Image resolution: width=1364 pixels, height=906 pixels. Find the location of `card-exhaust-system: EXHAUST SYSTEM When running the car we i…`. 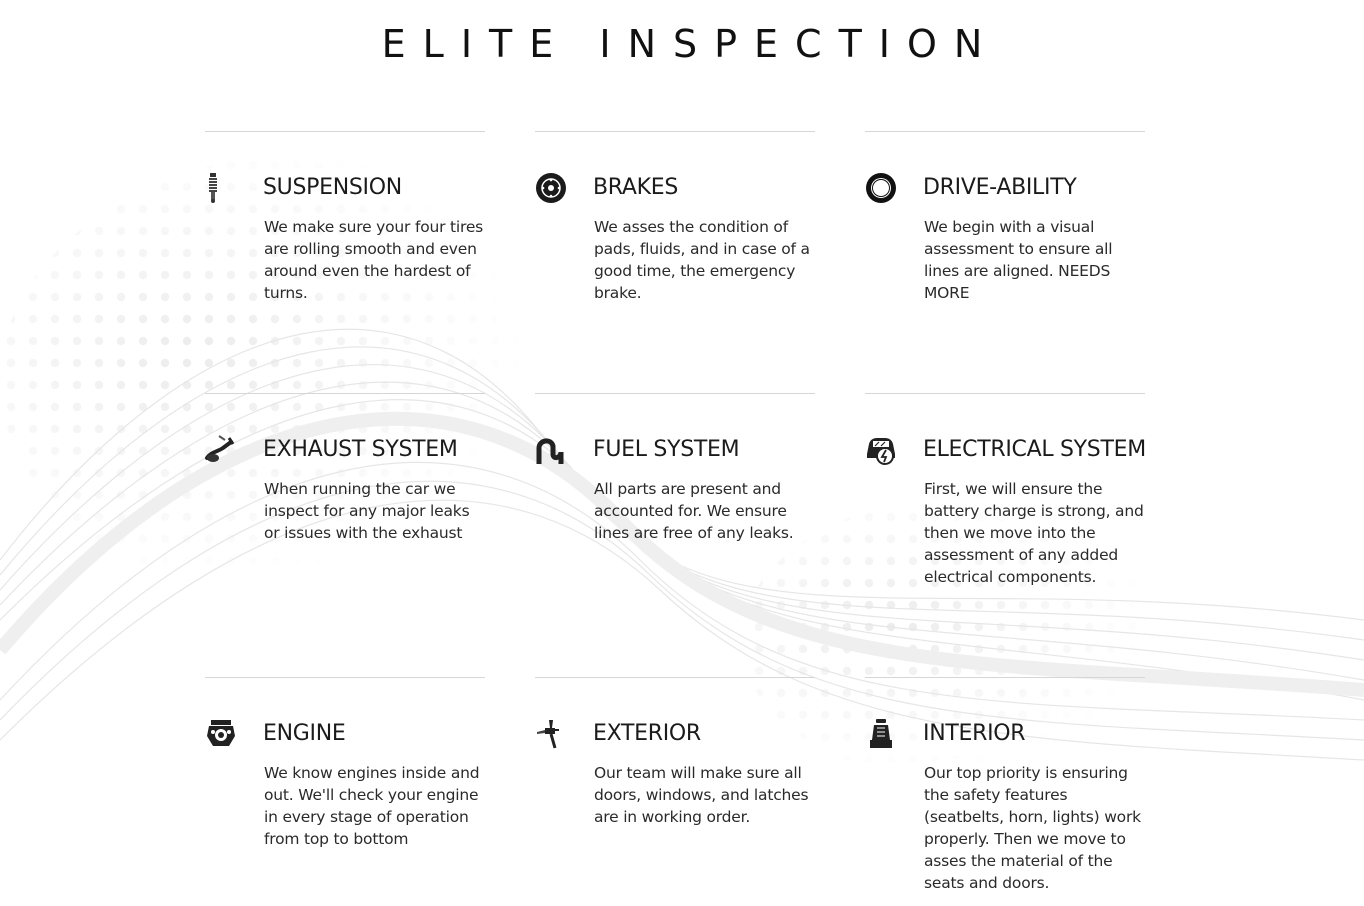

card-exhaust-system: EXHAUST SYSTEM When running the car we i… is located at coordinates (345, 533).